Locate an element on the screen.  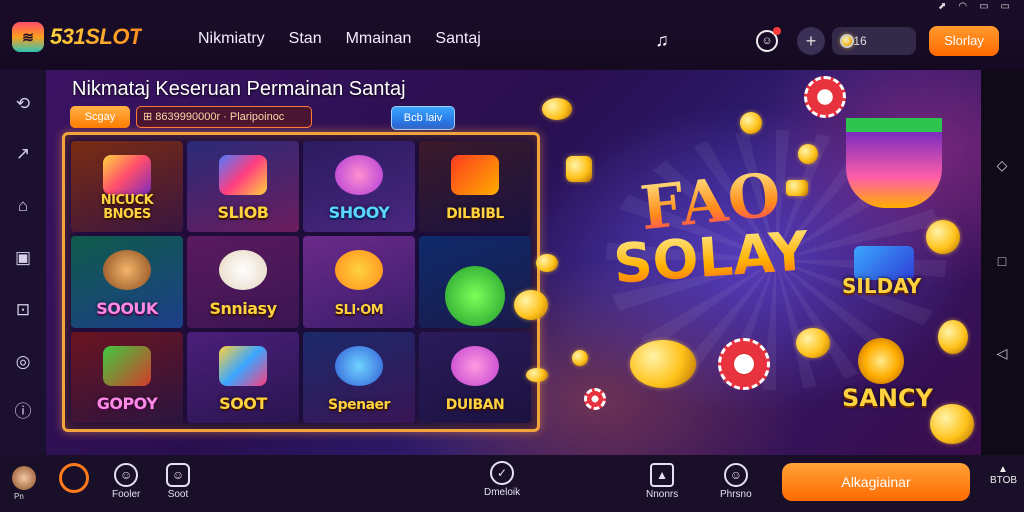
home-square-icon: □ is located at coordinates (1002, 261).